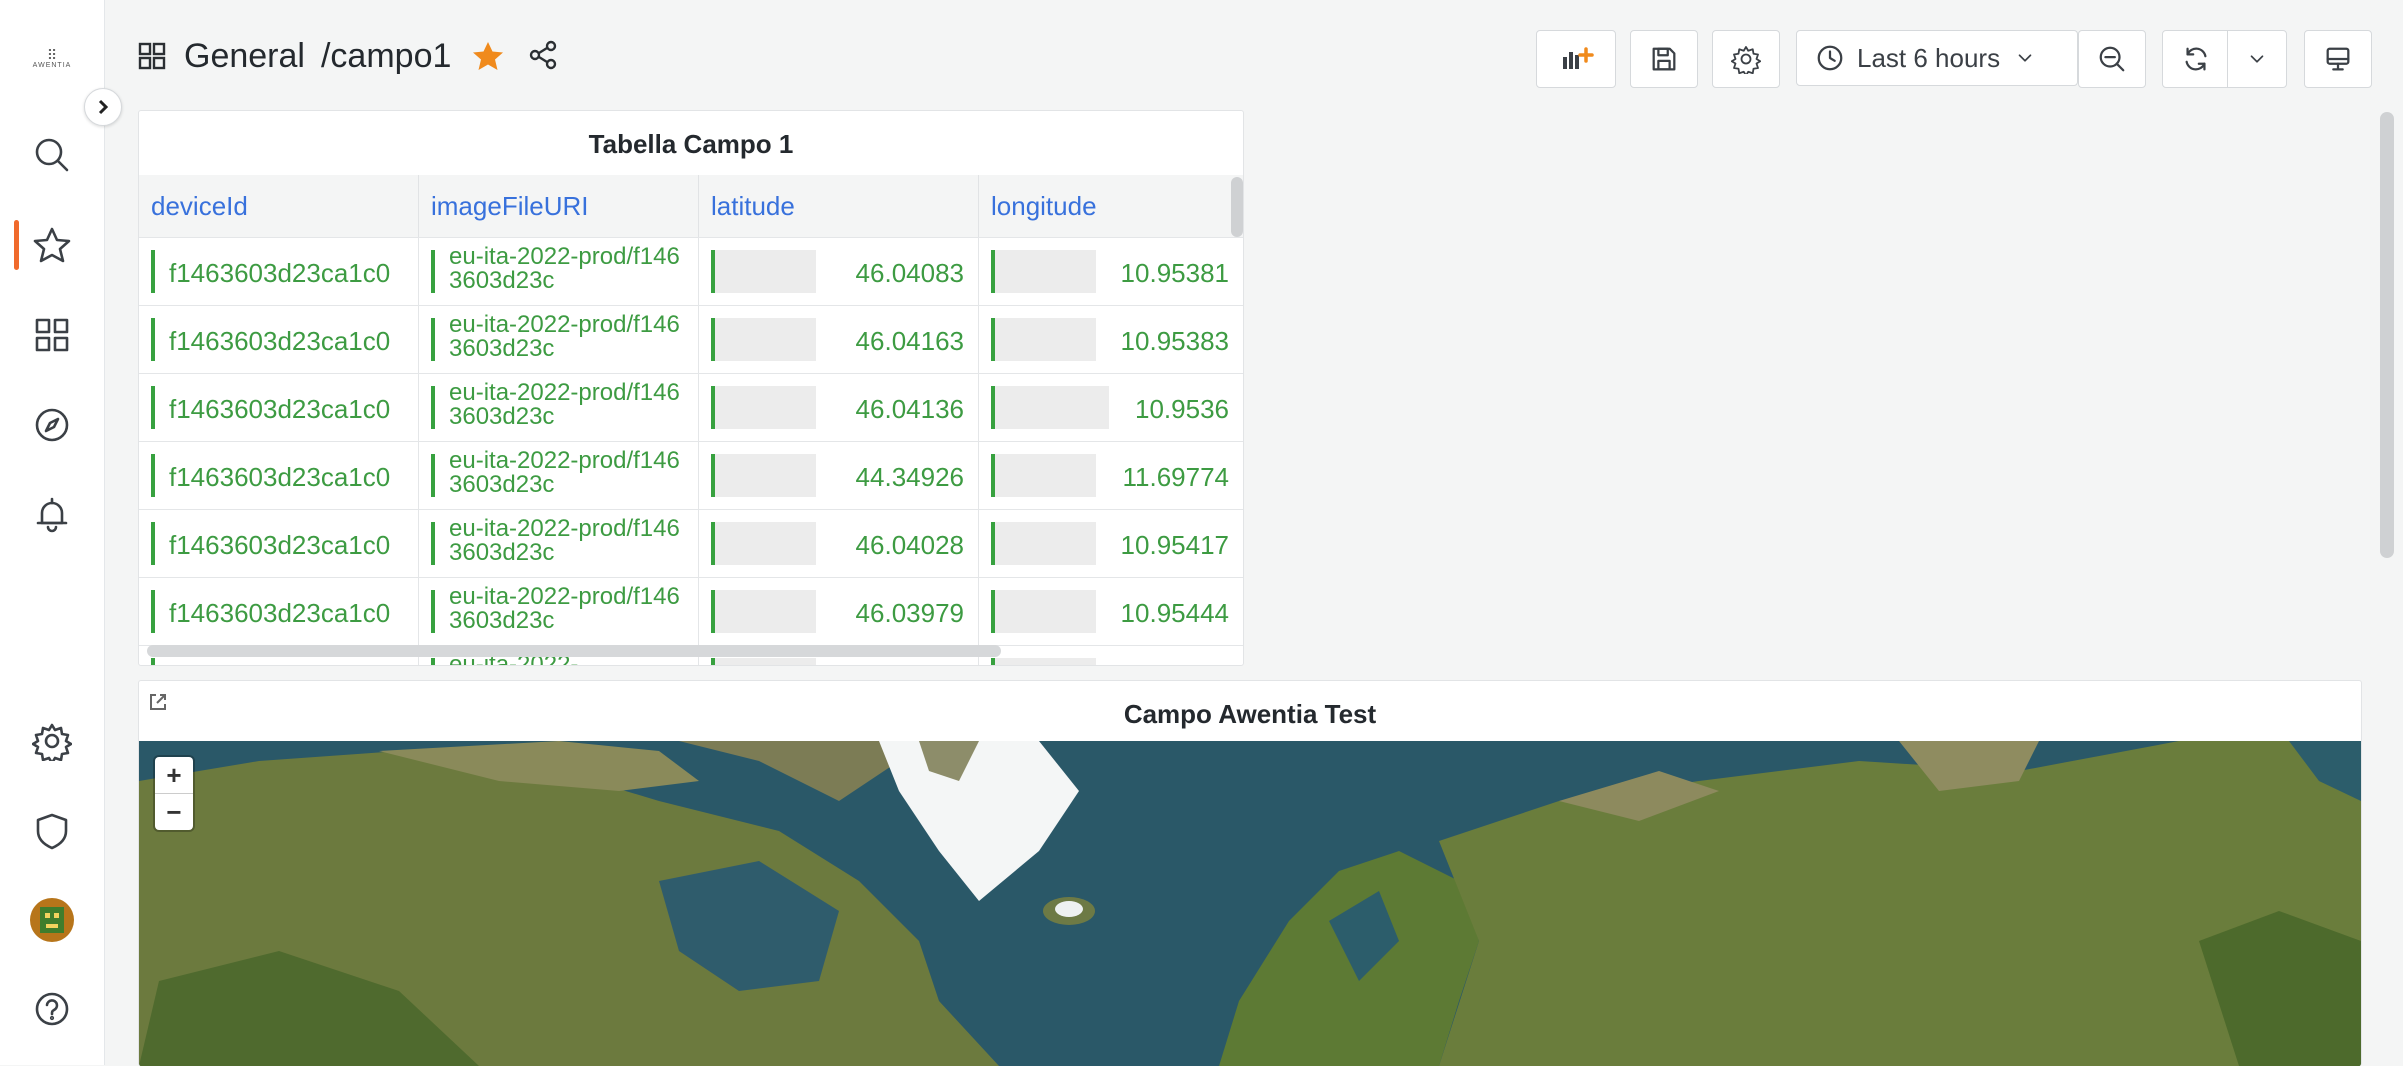 Image resolution: width=2403 pixels, height=1066 pixels. Describe the element at coordinates (2025, 58) in the screenshot. I see `chevron-down-icon` at that location.